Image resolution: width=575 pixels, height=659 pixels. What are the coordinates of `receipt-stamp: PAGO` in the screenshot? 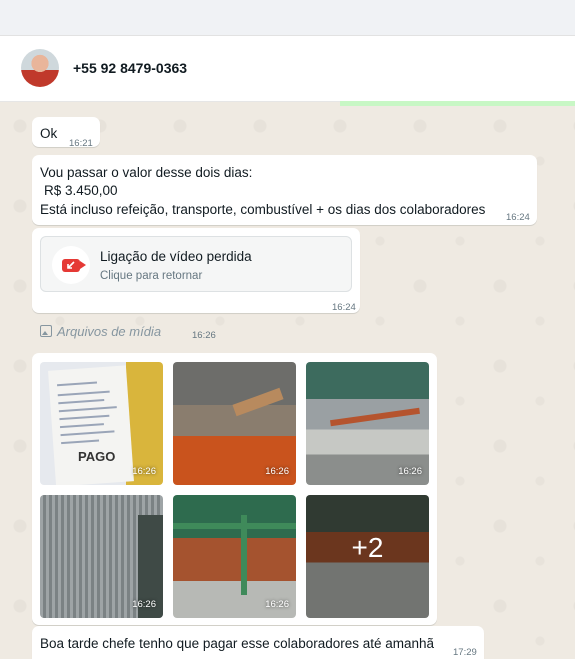 It's located at (97, 456).